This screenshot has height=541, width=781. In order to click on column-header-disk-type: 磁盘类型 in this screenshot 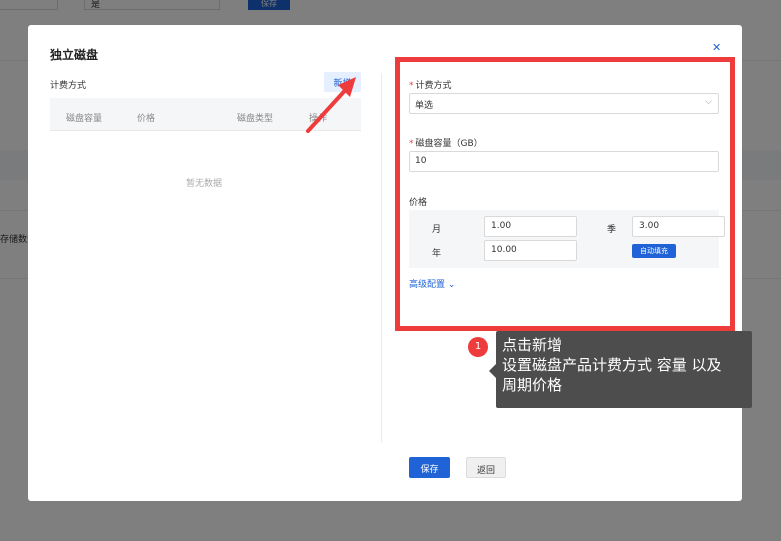, I will do `click(255, 119)`.